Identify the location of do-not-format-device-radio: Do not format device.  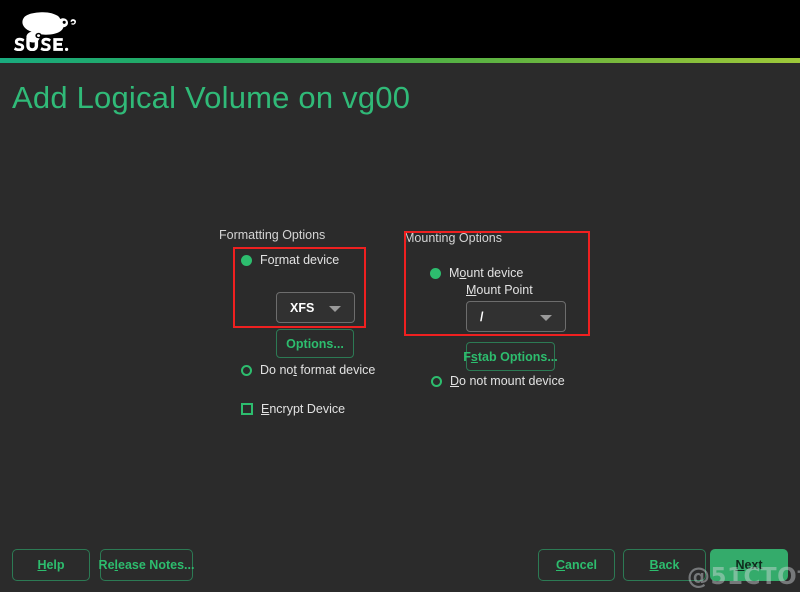
(308, 370).